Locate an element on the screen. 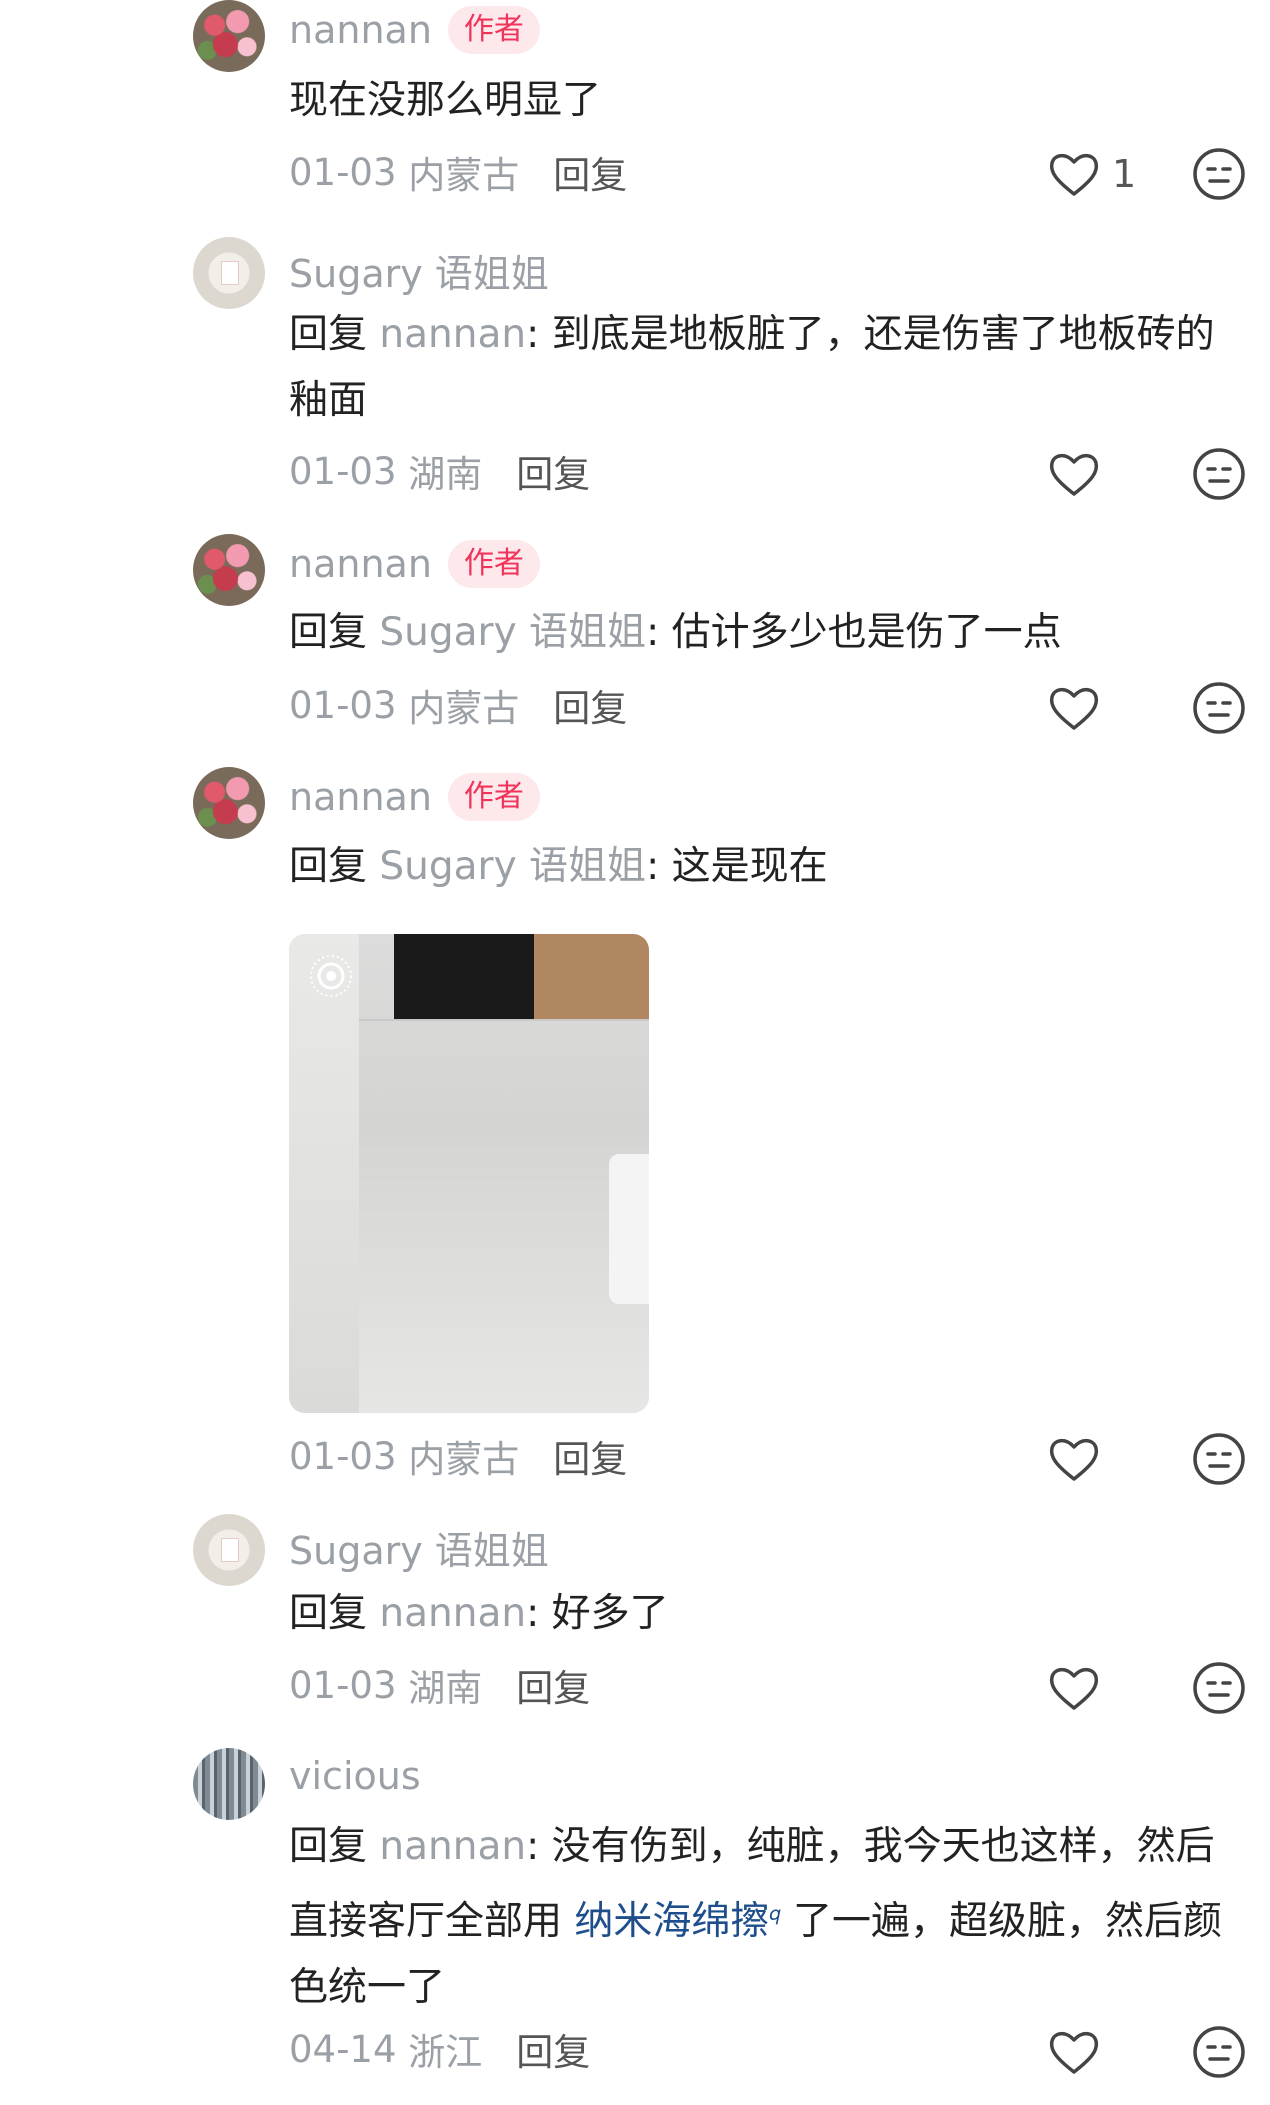  comment-text: 回复 nannan: 好多了 is located at coordinates (479, 1613).